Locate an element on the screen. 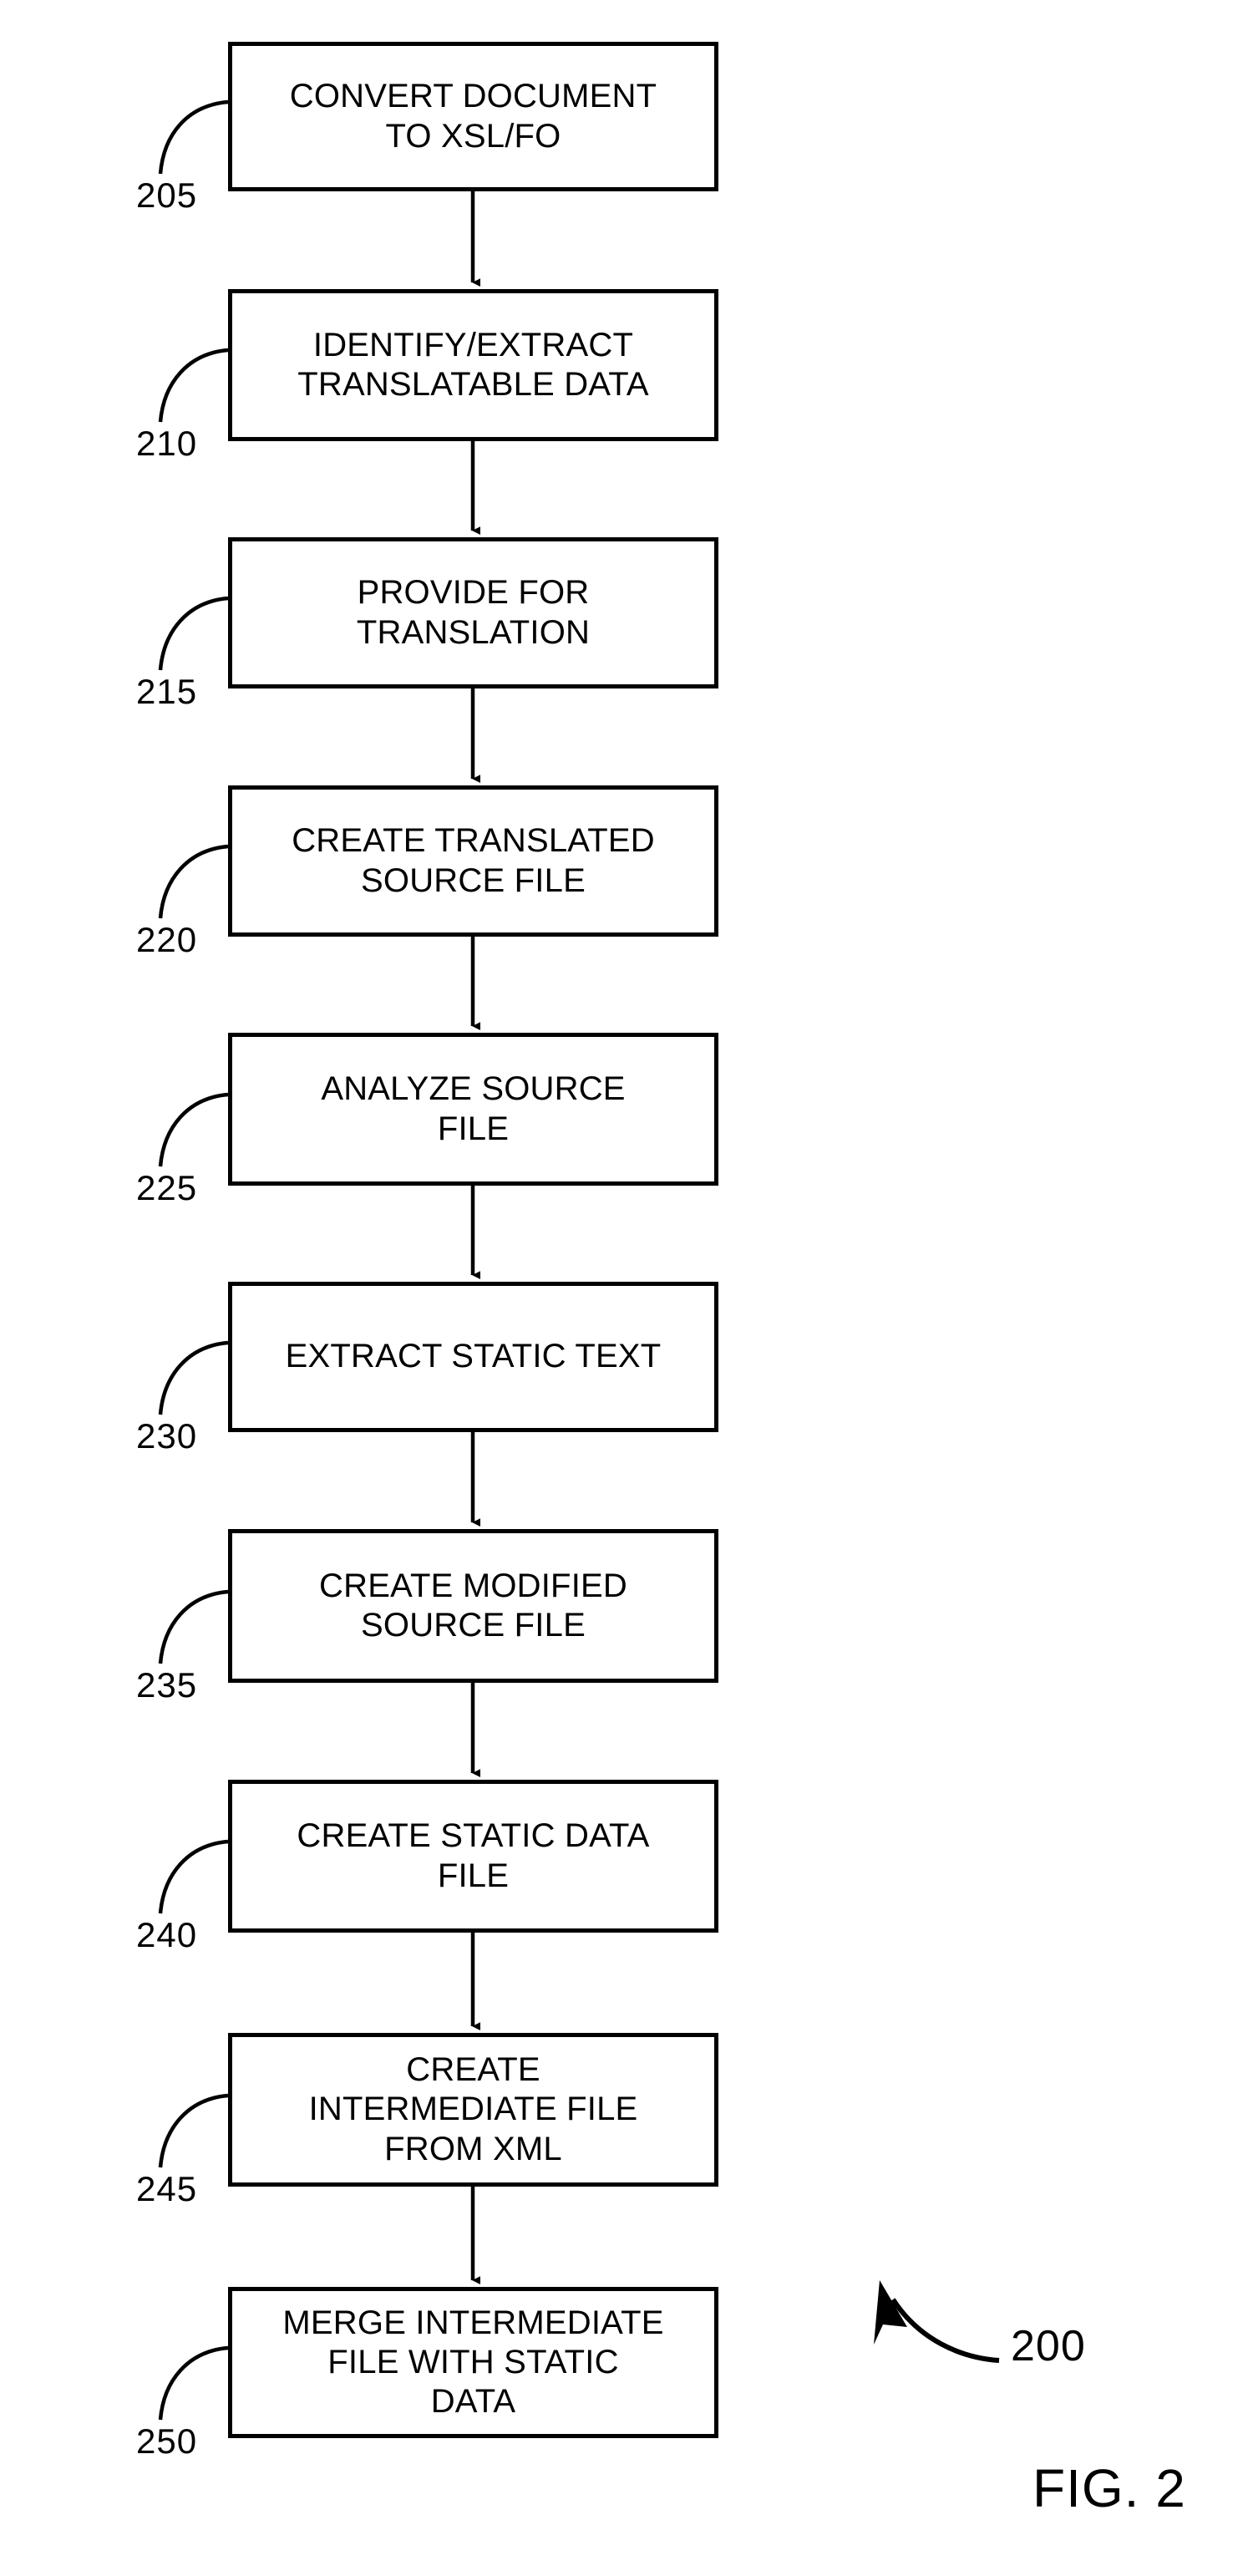 The height and width of the screenshot is (2576, 1238). process-box-250-line-3: DATA is located at coordinates (473, 2402).